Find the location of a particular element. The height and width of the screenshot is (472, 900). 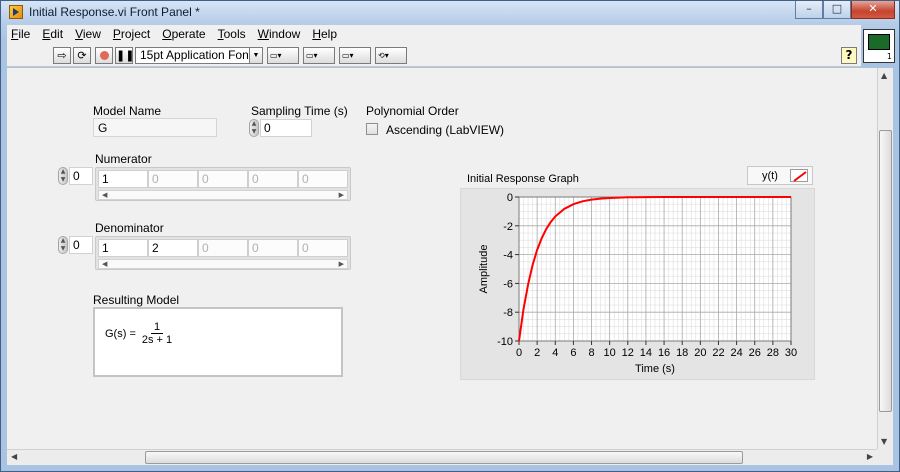

x-axis-ticks: 0 2 4 6 8 10 12 14 16 18 20 22 24 26 28 30 is located at coordinates (656, 350).